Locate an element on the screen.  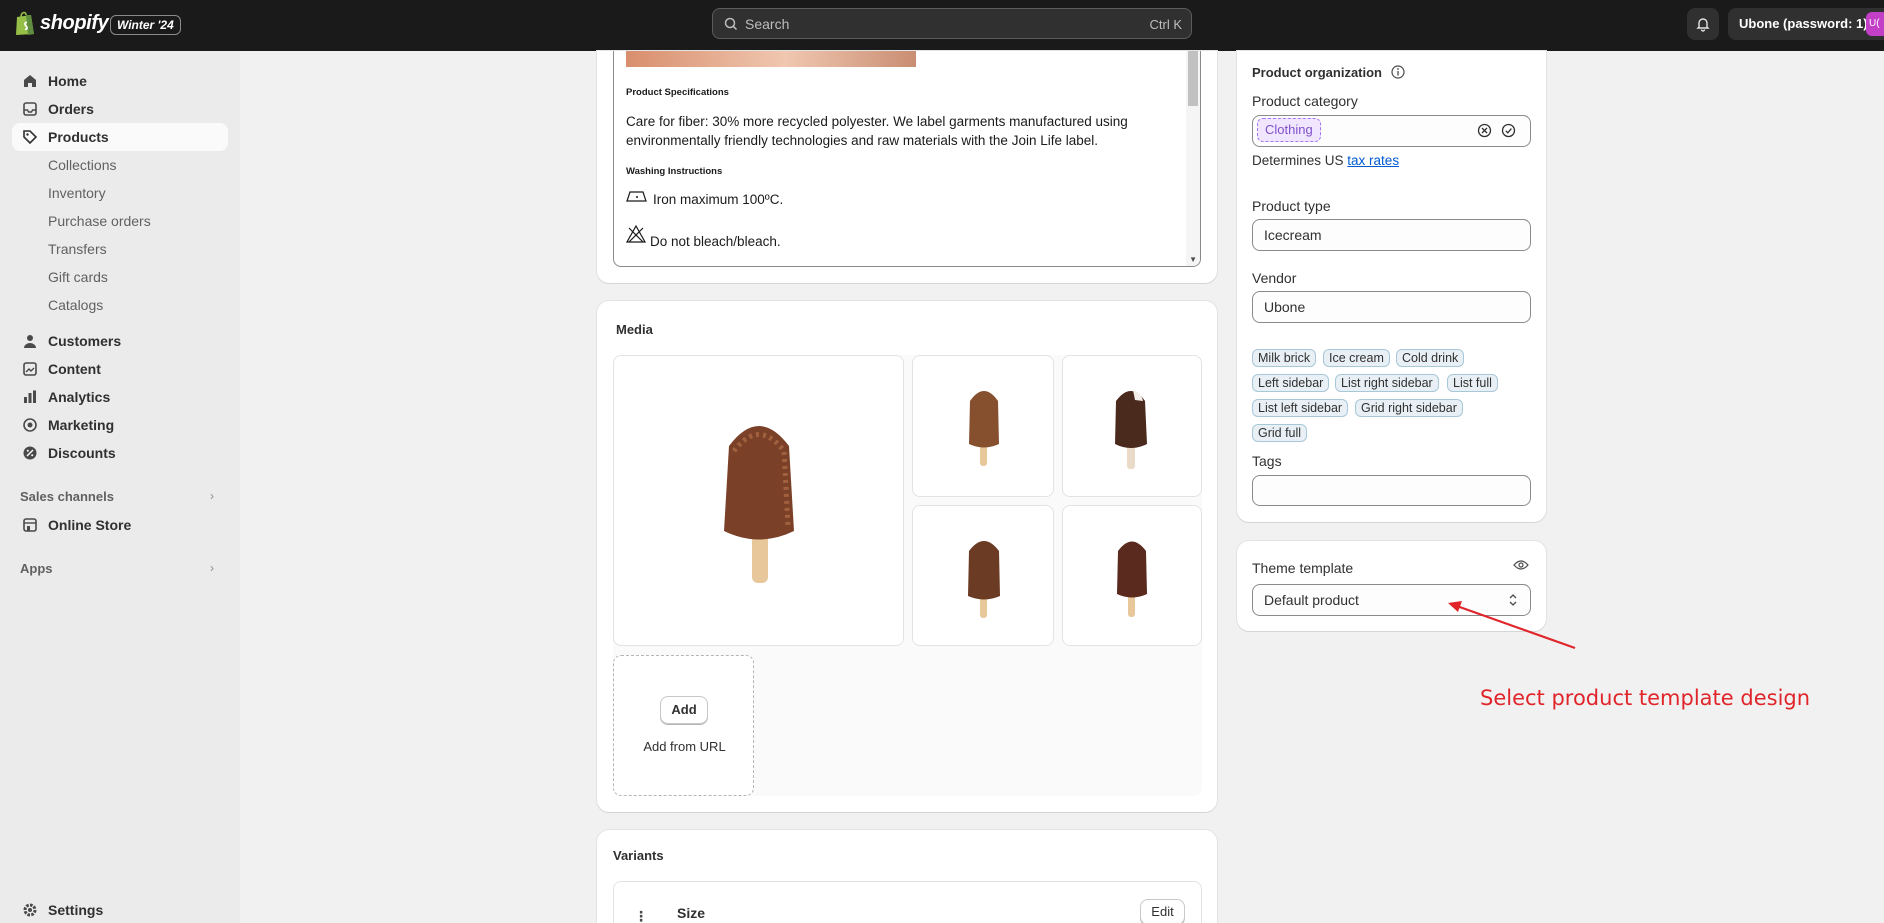
media-title: Media is located at coordinates (634, 329).